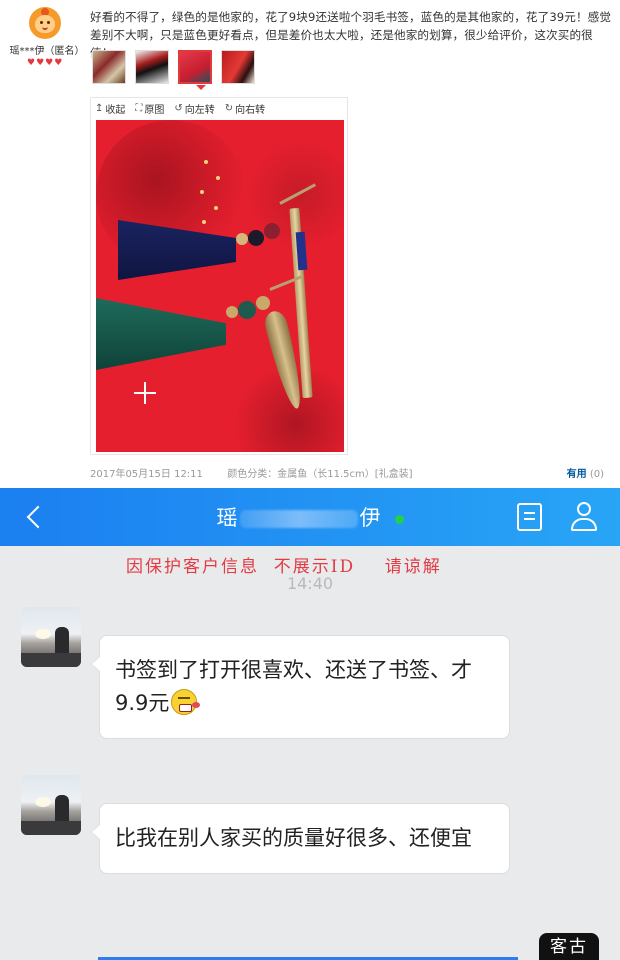 The width and height of the screenshot is (620, 960). Describe the element at coordinates (245, 108) in the screenshot. I see `rotate-right-button: ↻ 向右转` at that location.